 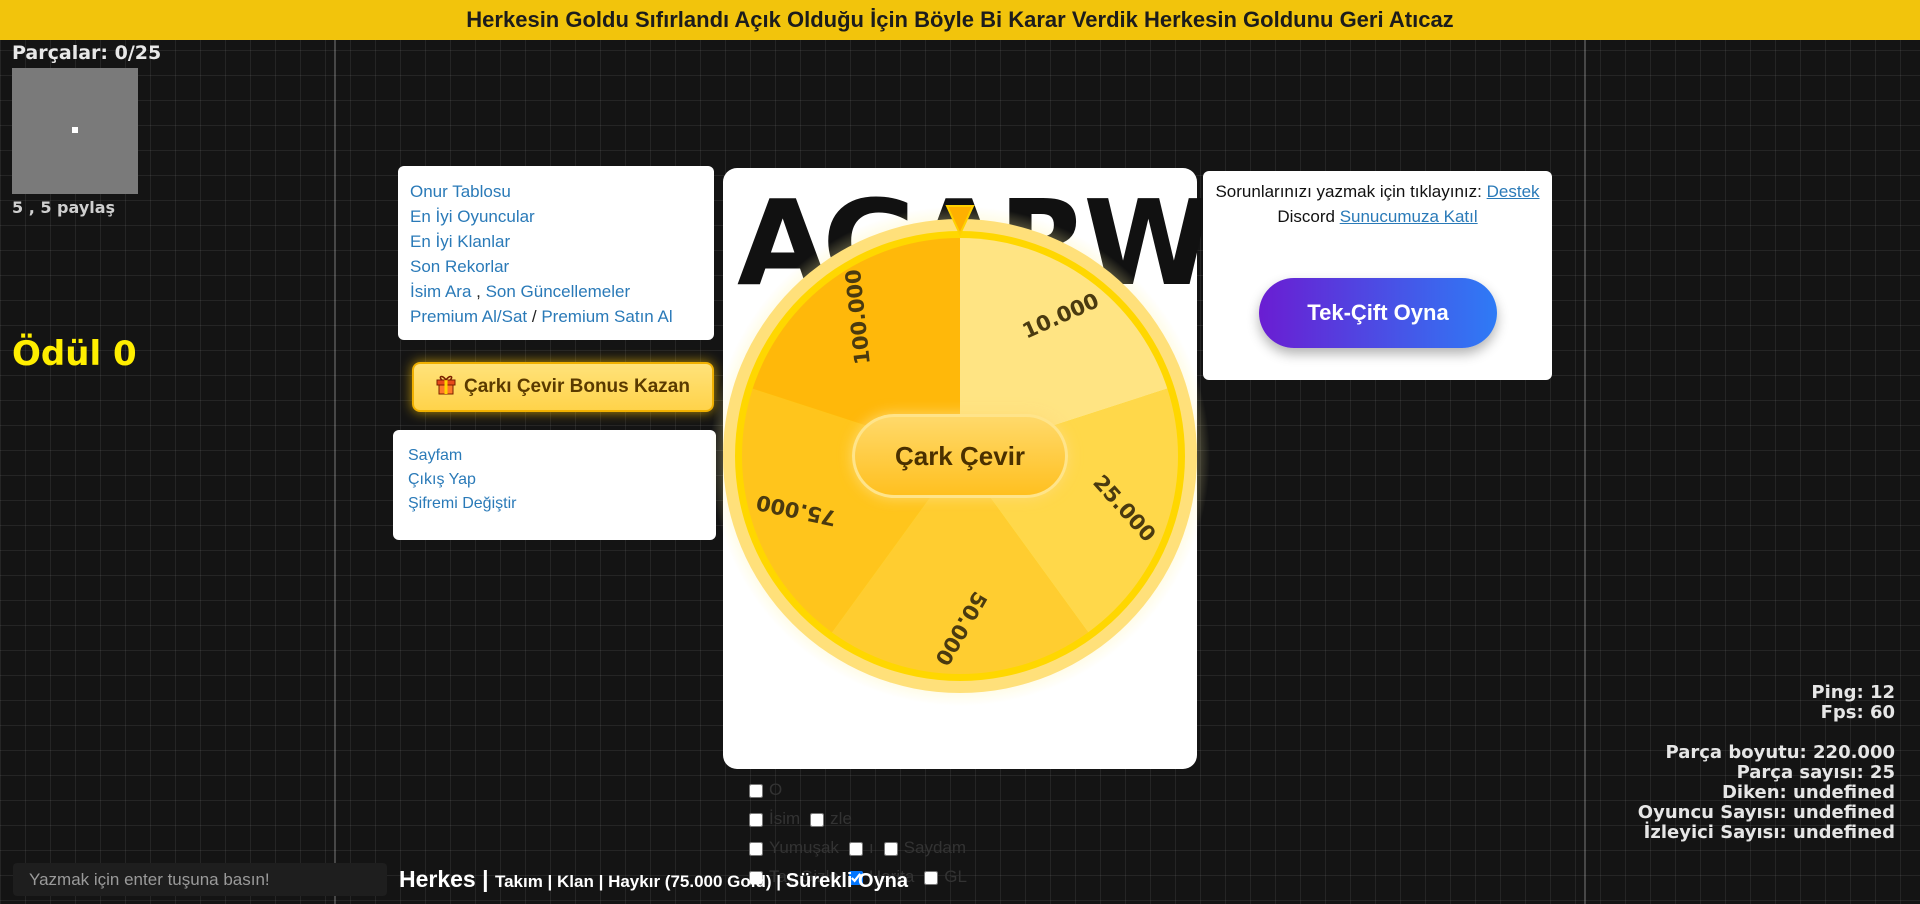 What do you see at coordinates (1348, 191) in the screenshot?
I see `support-text: Sorunlarınızı yazmak için tıklayınız:` at bounding box center [1348, 191].